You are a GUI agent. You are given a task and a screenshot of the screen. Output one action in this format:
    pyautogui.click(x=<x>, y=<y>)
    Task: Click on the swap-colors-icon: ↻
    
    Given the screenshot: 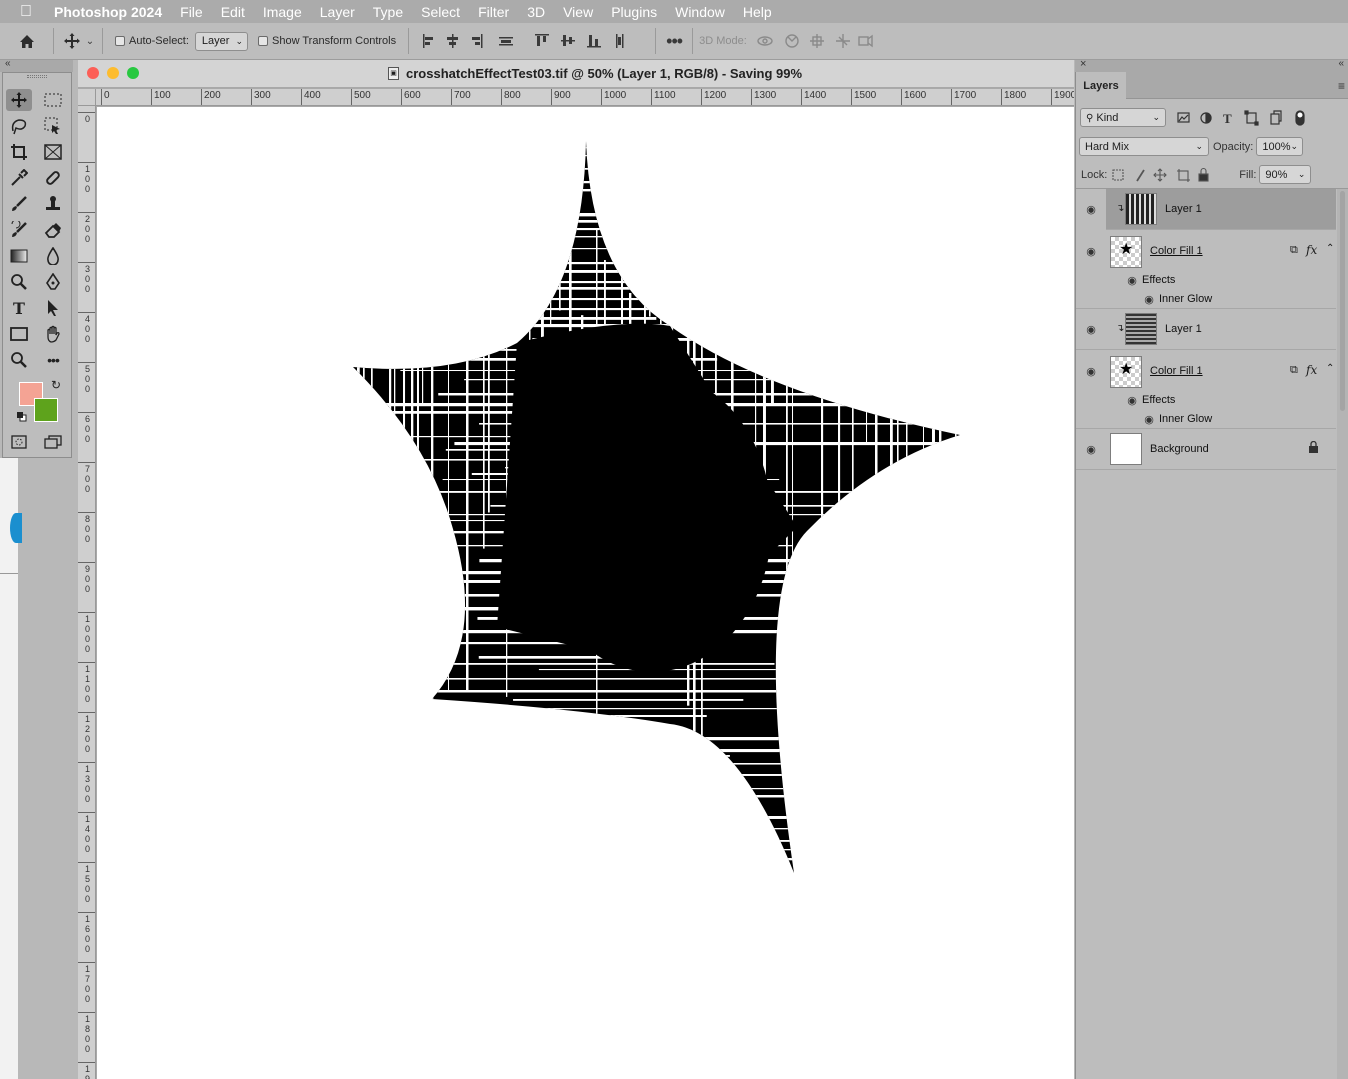 What is the action you would take?
    pyautogui.click(x=56, y=385)
    